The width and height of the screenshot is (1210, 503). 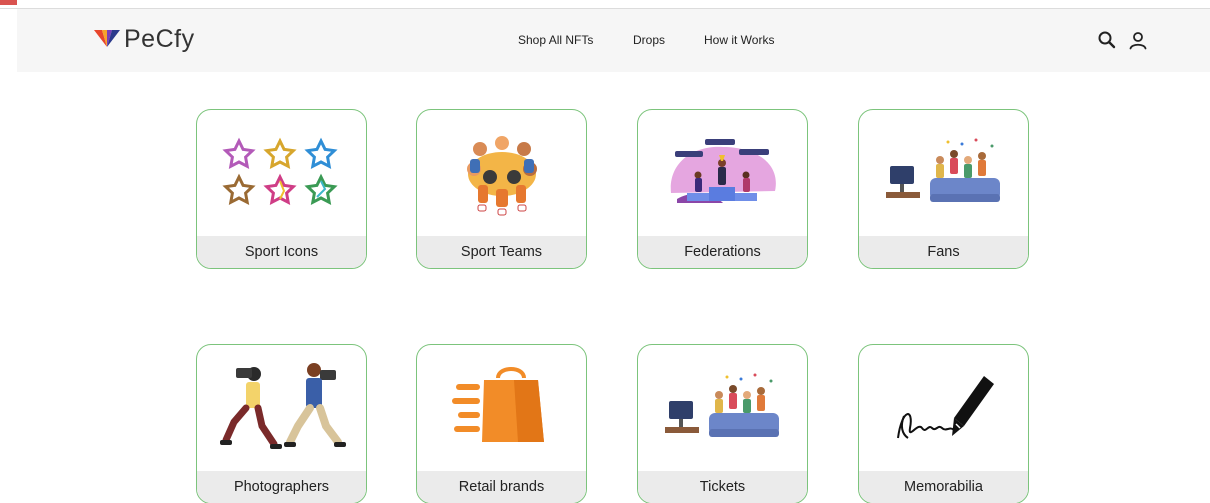 I want to click on card-label: Tickets, so click(x=722, y=487).